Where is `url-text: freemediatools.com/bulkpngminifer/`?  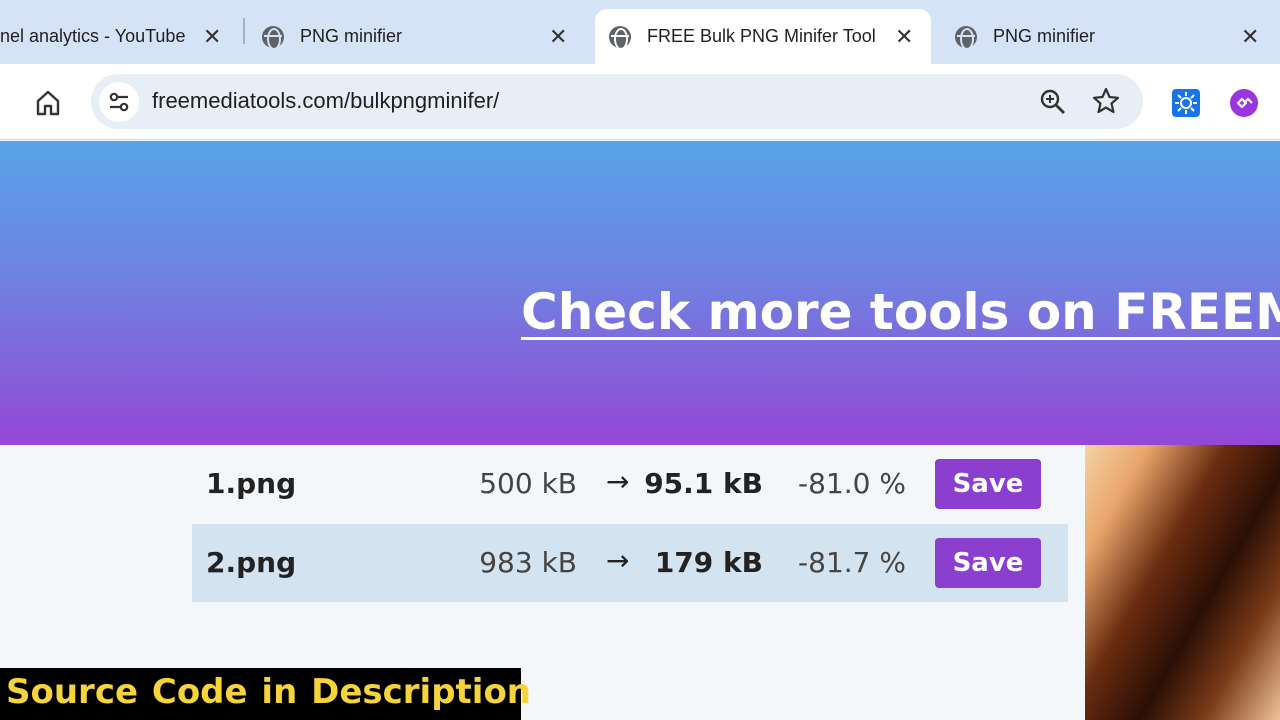 url-text: freemediatools.com/bulkpngminifer/ is located at coordinates (325, 101).